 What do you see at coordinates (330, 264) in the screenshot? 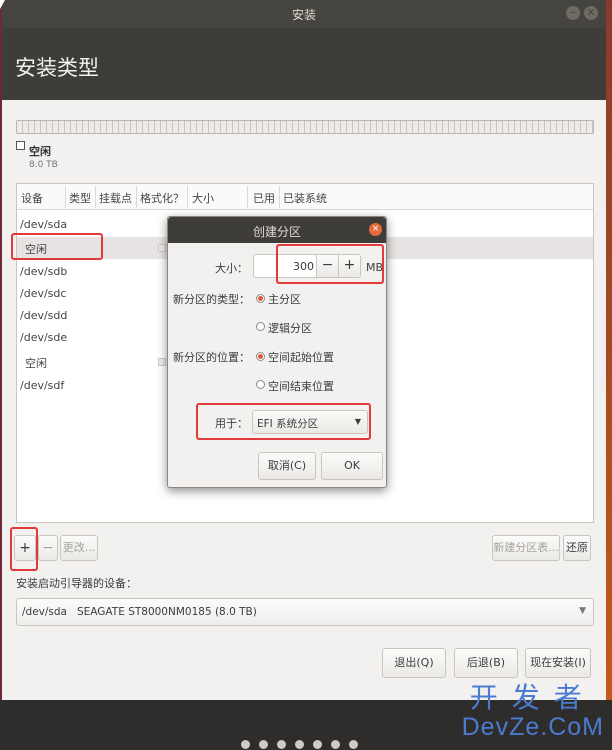
I see `highlight-size` at bounding box center [330, 264].